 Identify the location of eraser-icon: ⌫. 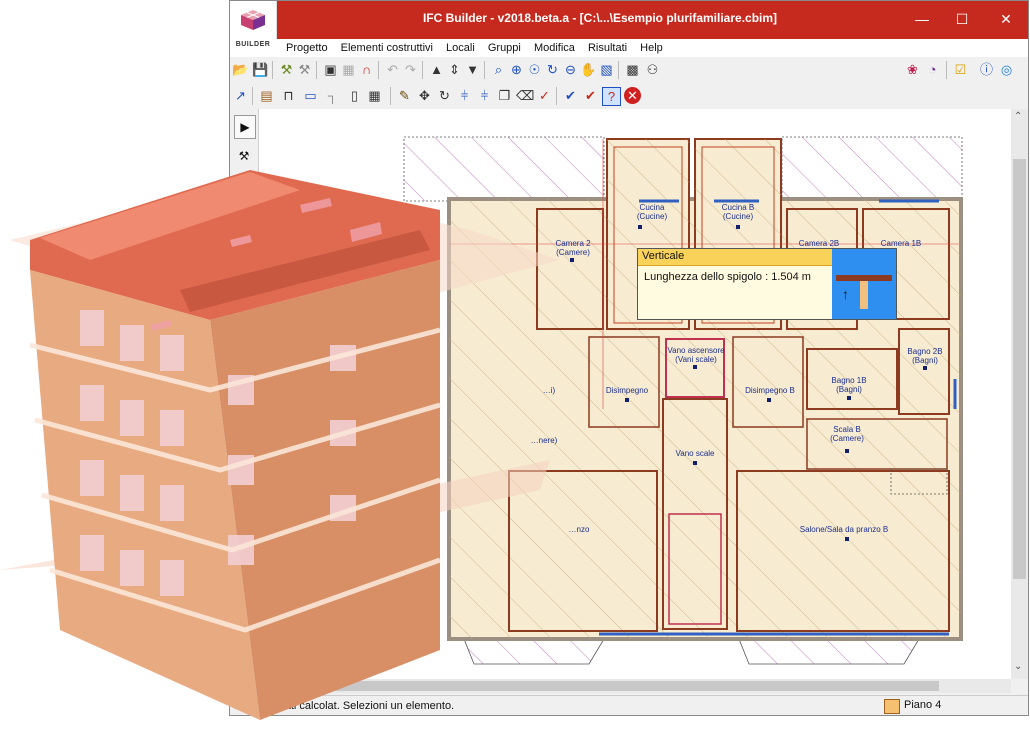
(525, 95).